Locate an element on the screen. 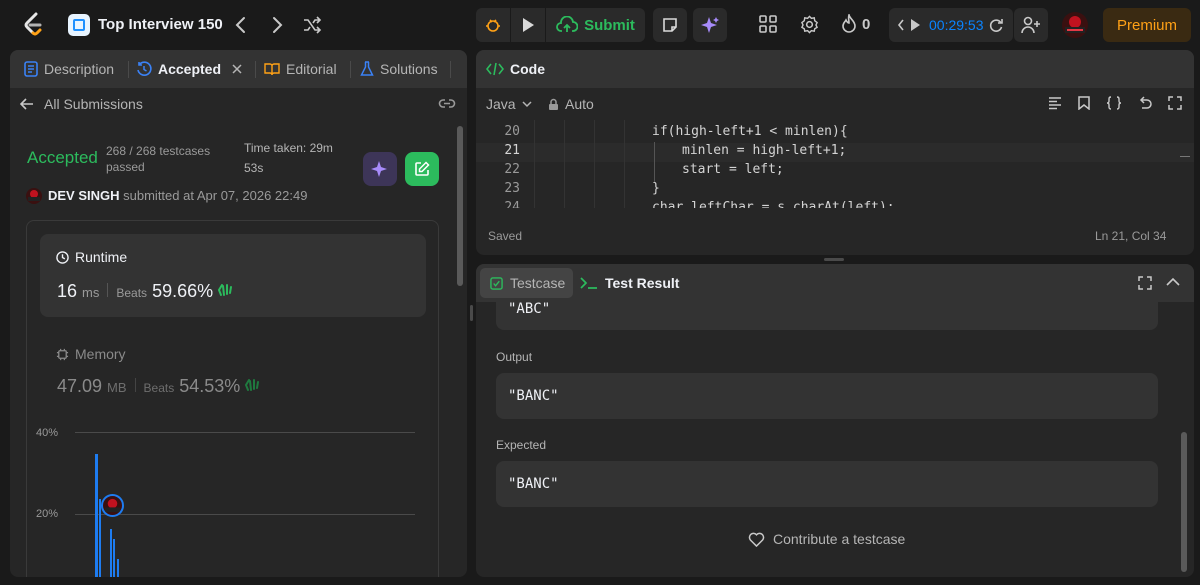  invite-button is located at coordinates (1031, 25).